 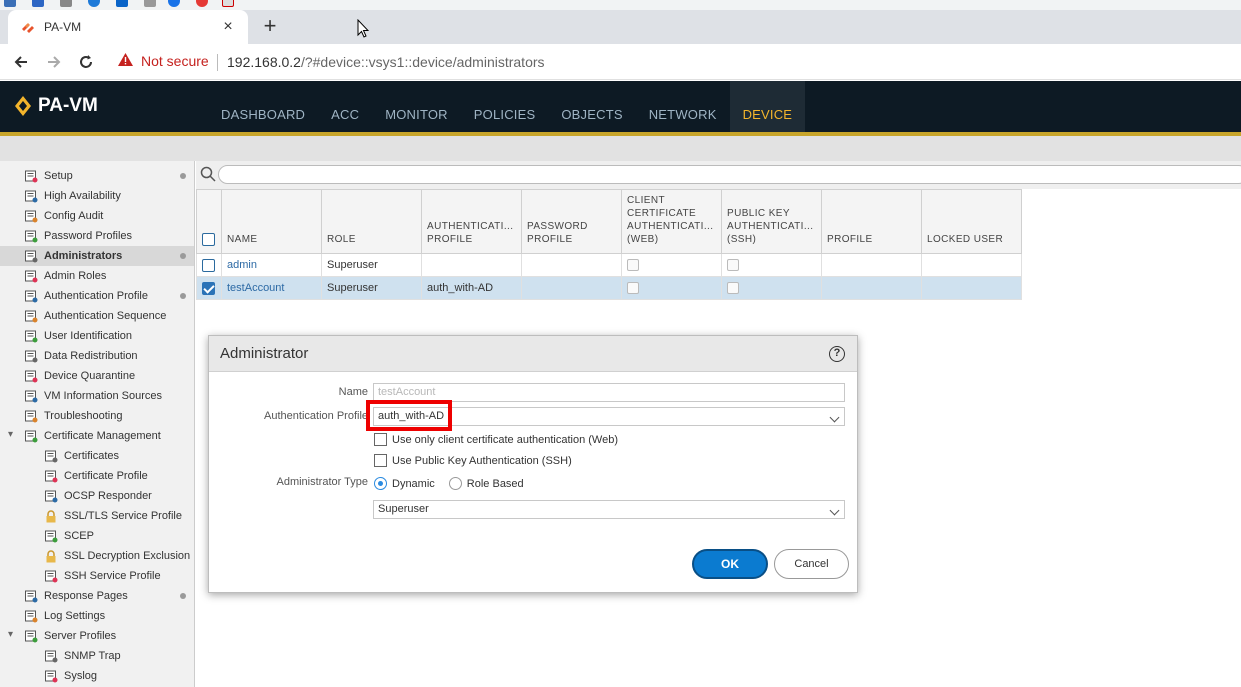 I want to click on server-profiles-icon, so click(x=31, y=636).